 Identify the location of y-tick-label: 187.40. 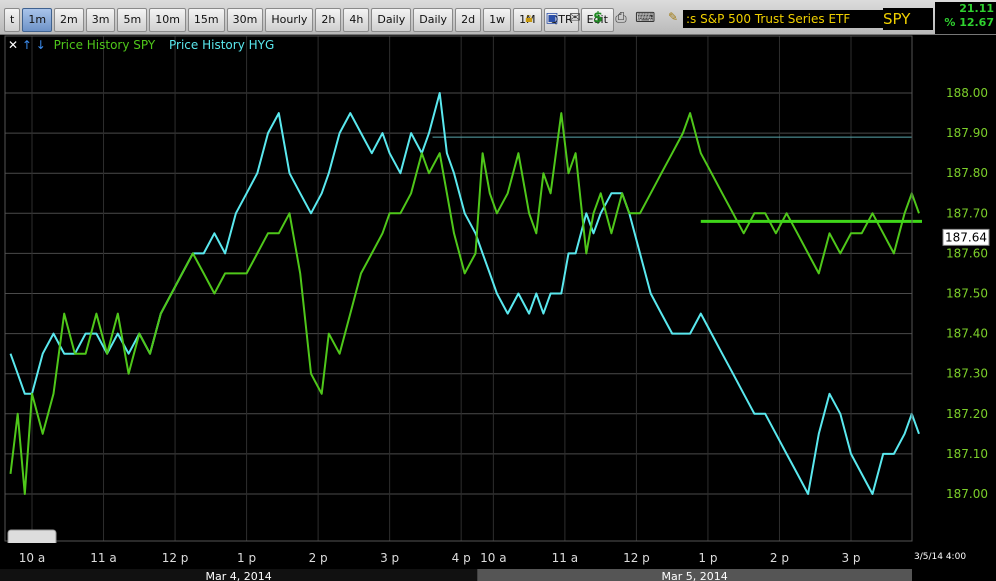
(967, 334).